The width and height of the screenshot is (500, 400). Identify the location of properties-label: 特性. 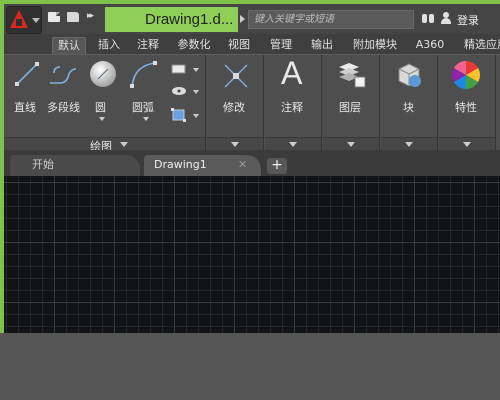
(466, 107).